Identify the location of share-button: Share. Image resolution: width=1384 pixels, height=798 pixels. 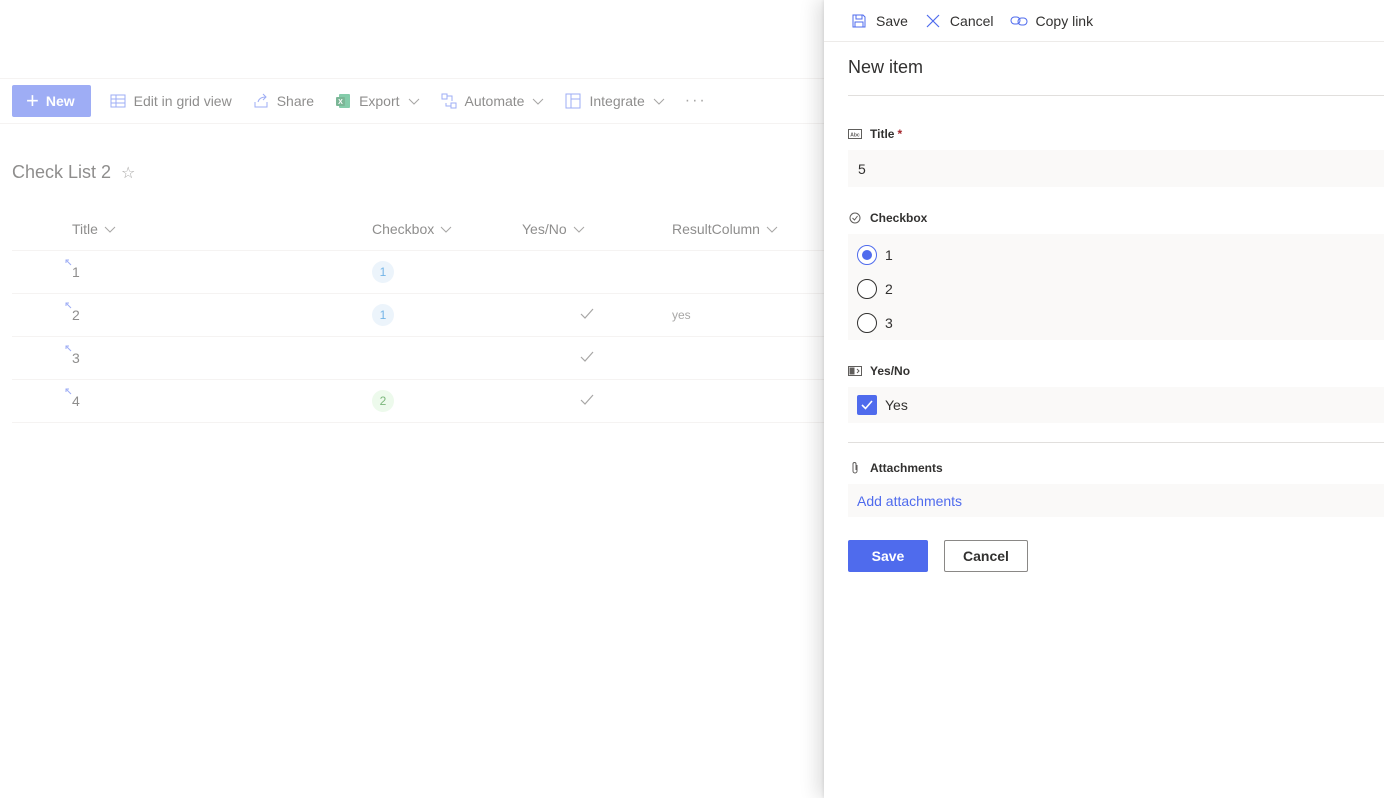
(283, 101).